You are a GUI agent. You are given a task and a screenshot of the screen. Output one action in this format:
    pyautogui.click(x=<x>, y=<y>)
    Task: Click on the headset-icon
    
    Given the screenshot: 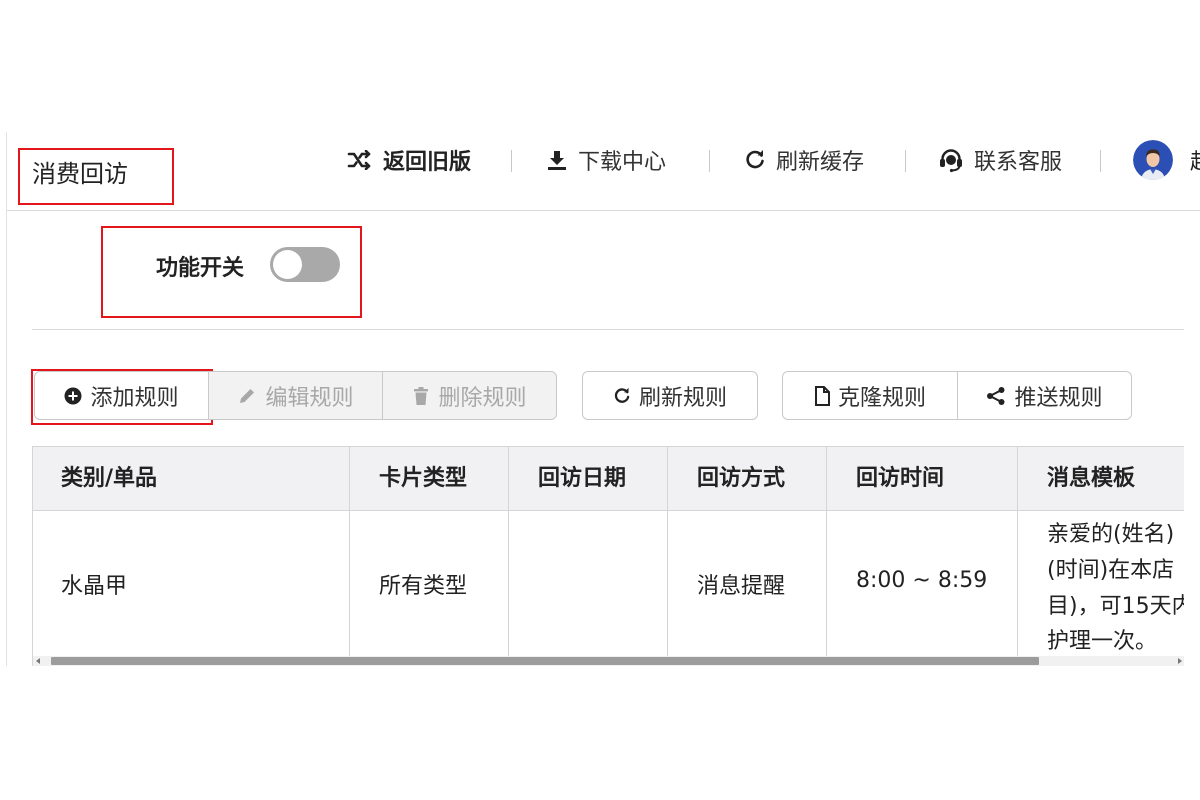 What is the action you would take?
    pyautogui.click(x=951, y=160)
    